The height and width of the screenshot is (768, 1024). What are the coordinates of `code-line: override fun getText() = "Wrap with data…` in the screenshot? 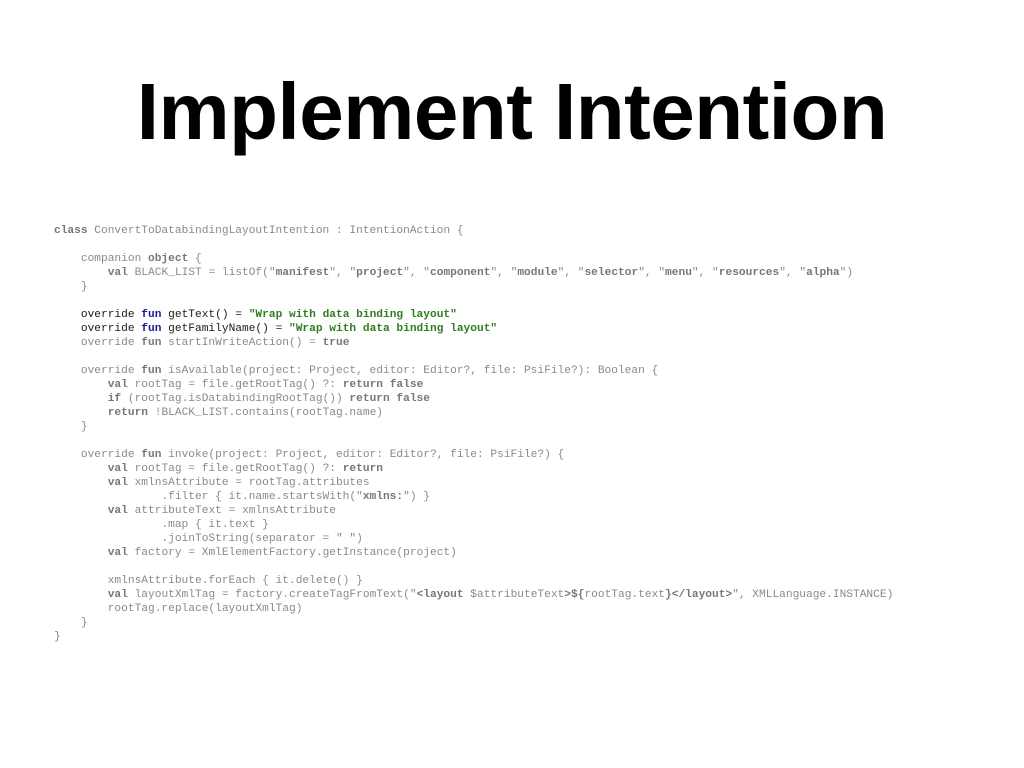 It's located at (473, 315).